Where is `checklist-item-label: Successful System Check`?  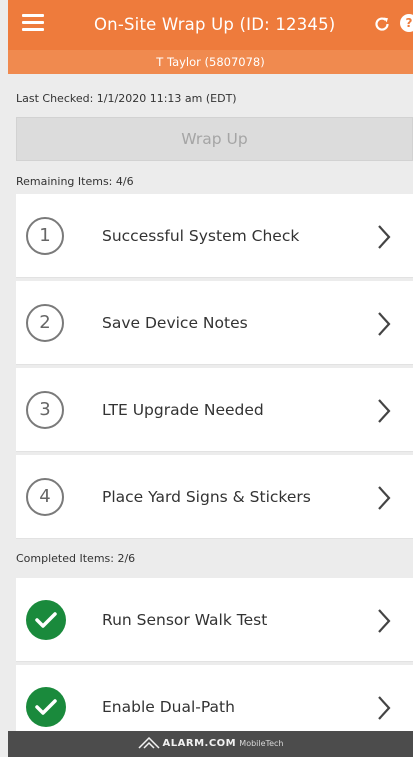
checklist-item-label: Successful System Check is located at coordinates (201, 236).